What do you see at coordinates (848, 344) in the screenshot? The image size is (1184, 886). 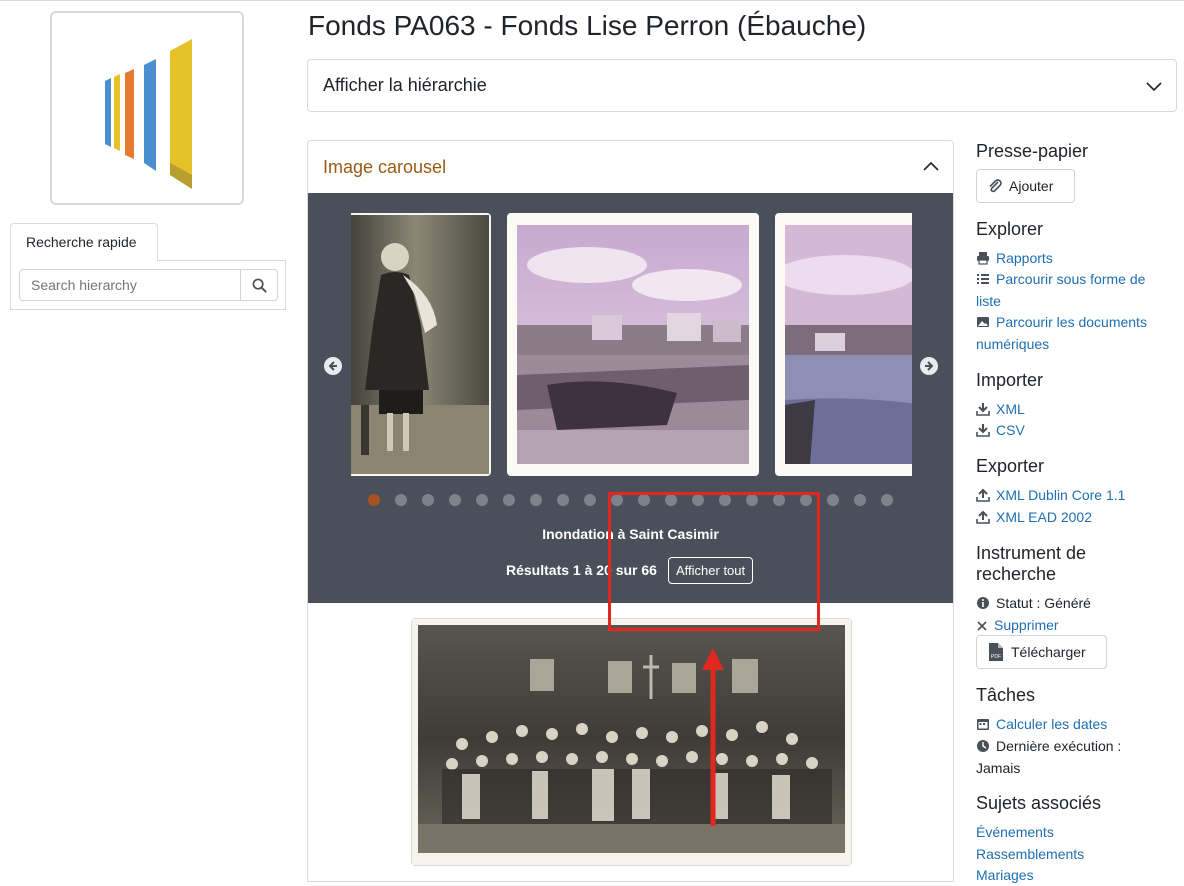 I see `river-photo` at bounding box center [848, 344].